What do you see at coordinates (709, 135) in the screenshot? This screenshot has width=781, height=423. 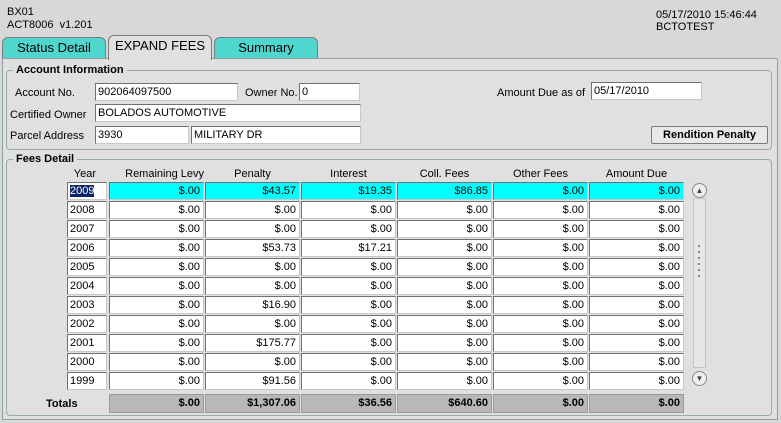 I see `rendition-penalty-button: Rendition Penalty` at bounding box center [709, 135].